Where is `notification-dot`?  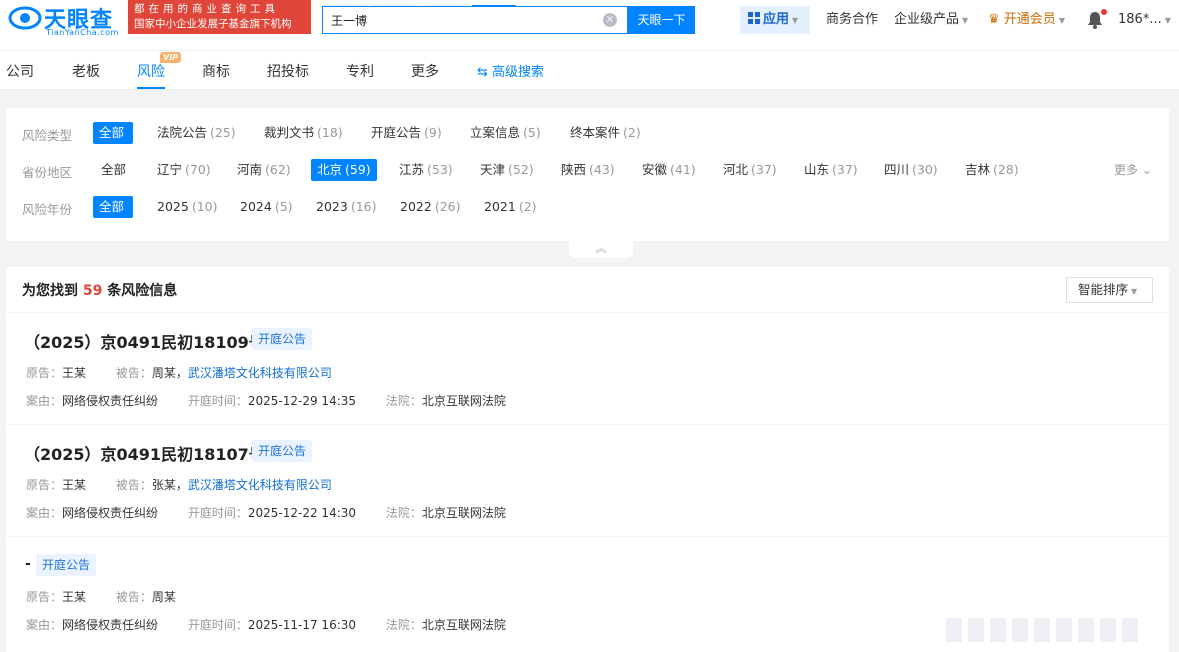
notification-dot is located at coordinates (1104, 12).